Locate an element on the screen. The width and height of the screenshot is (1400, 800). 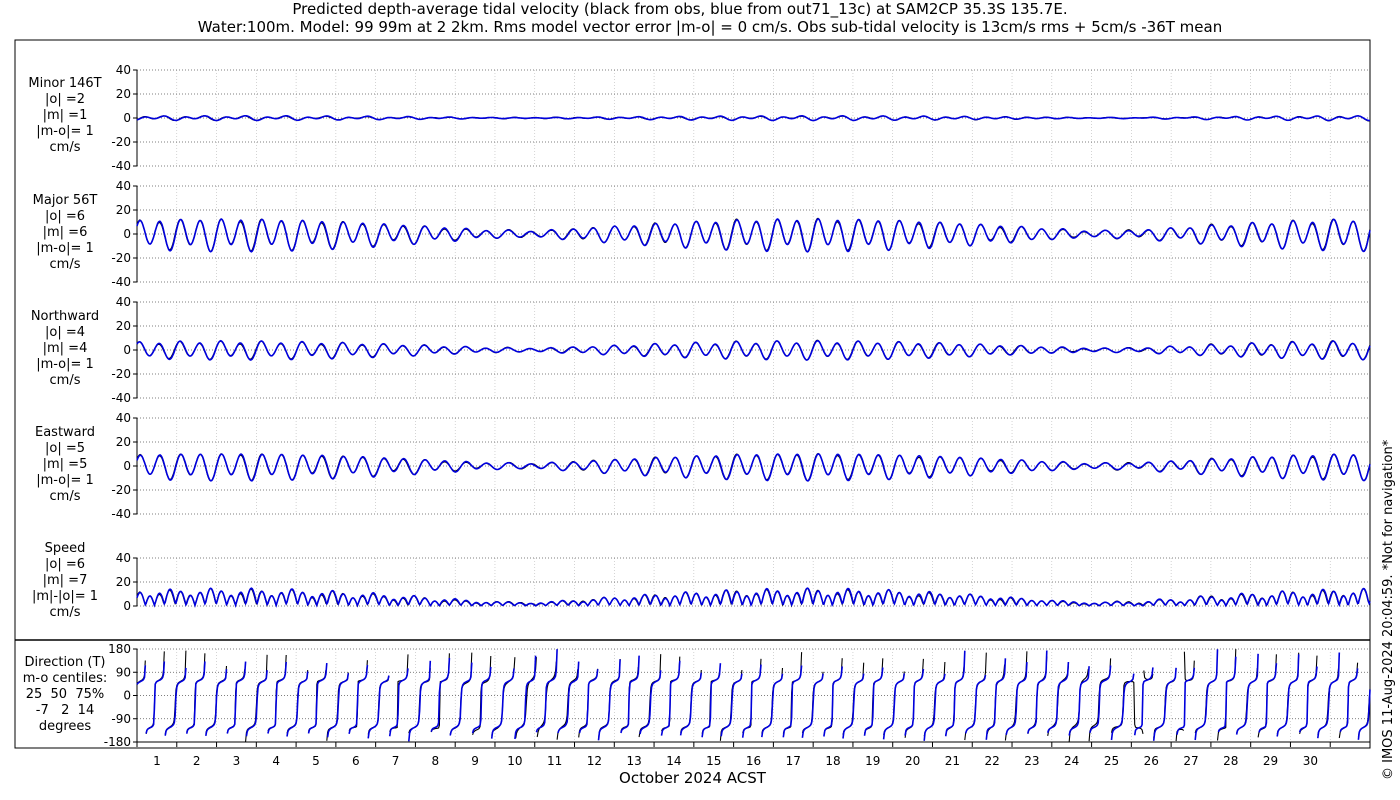
x-tick-label: 5 is located at coordinates (316, 761).